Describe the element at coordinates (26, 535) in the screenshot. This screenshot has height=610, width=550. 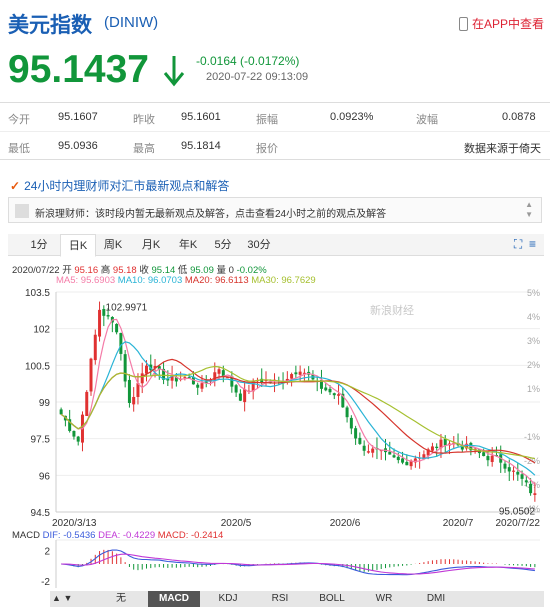
I see `macd-name: MACD` at that location.